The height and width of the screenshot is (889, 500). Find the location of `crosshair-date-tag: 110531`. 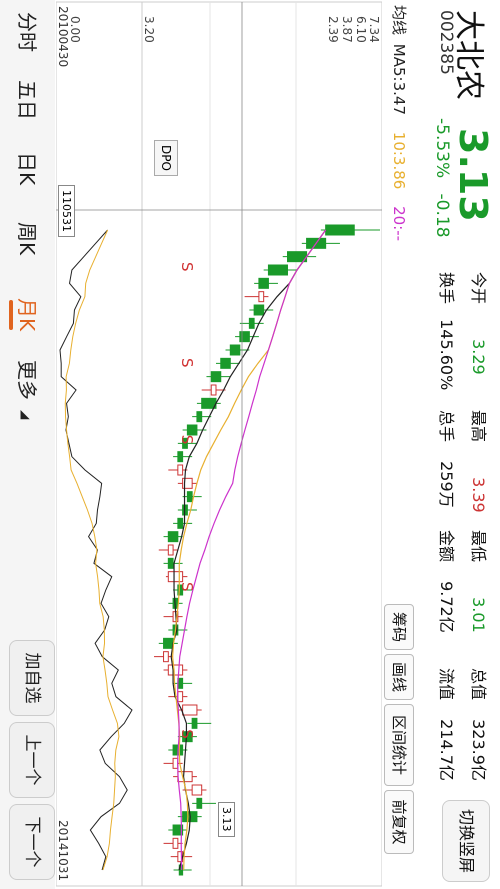

crosshair-date-tag: 110531 is located at coordinates (66, 211).